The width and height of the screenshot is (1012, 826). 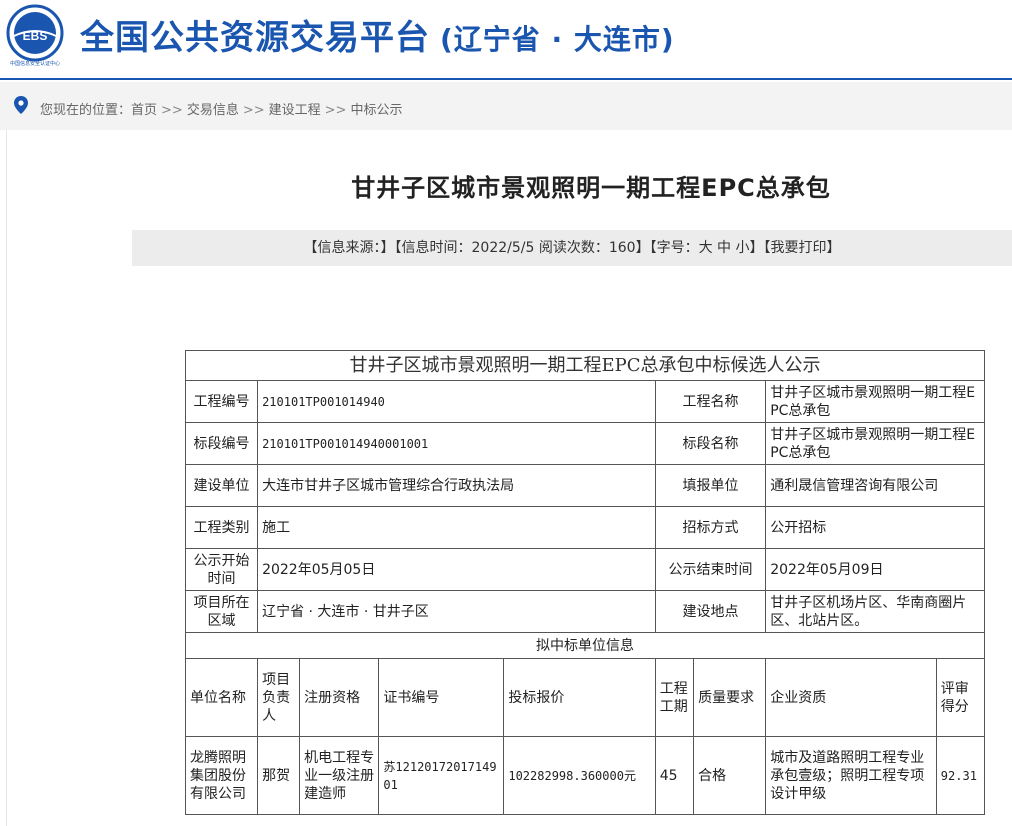 What do you see at coordinates (456, 527) in the screenshot?
I see `project-type-value: 施工` at bounding box center [456, 527].